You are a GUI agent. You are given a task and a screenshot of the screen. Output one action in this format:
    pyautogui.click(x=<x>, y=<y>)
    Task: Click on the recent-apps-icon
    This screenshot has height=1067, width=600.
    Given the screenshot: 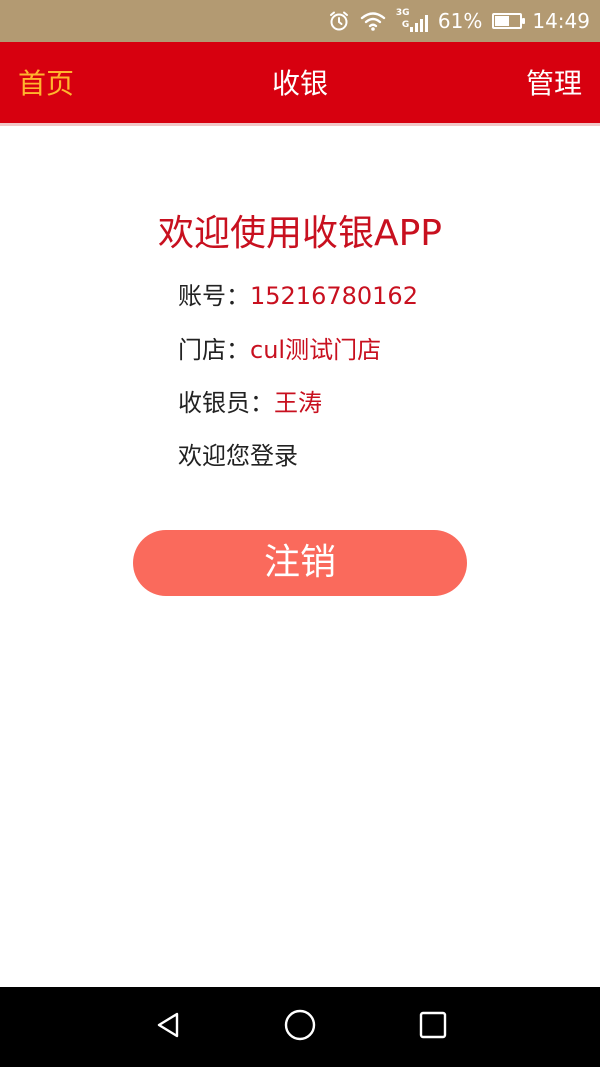 What is the action you would take?
    pyautogui.click(x=433, y=1027)
    